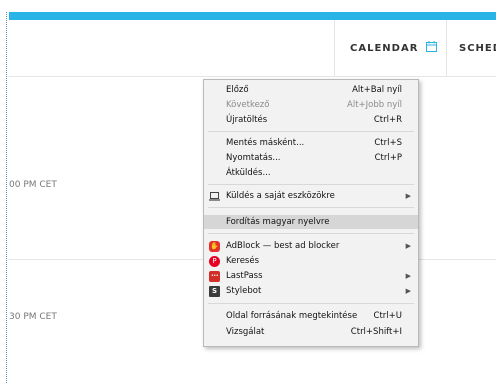 The width and height of the screenshot is (496, 383). What do you see at coordinates (244, 276) in the screenshot?
I see `menu-item-label: LastPass` at bounding box center [244, 276].